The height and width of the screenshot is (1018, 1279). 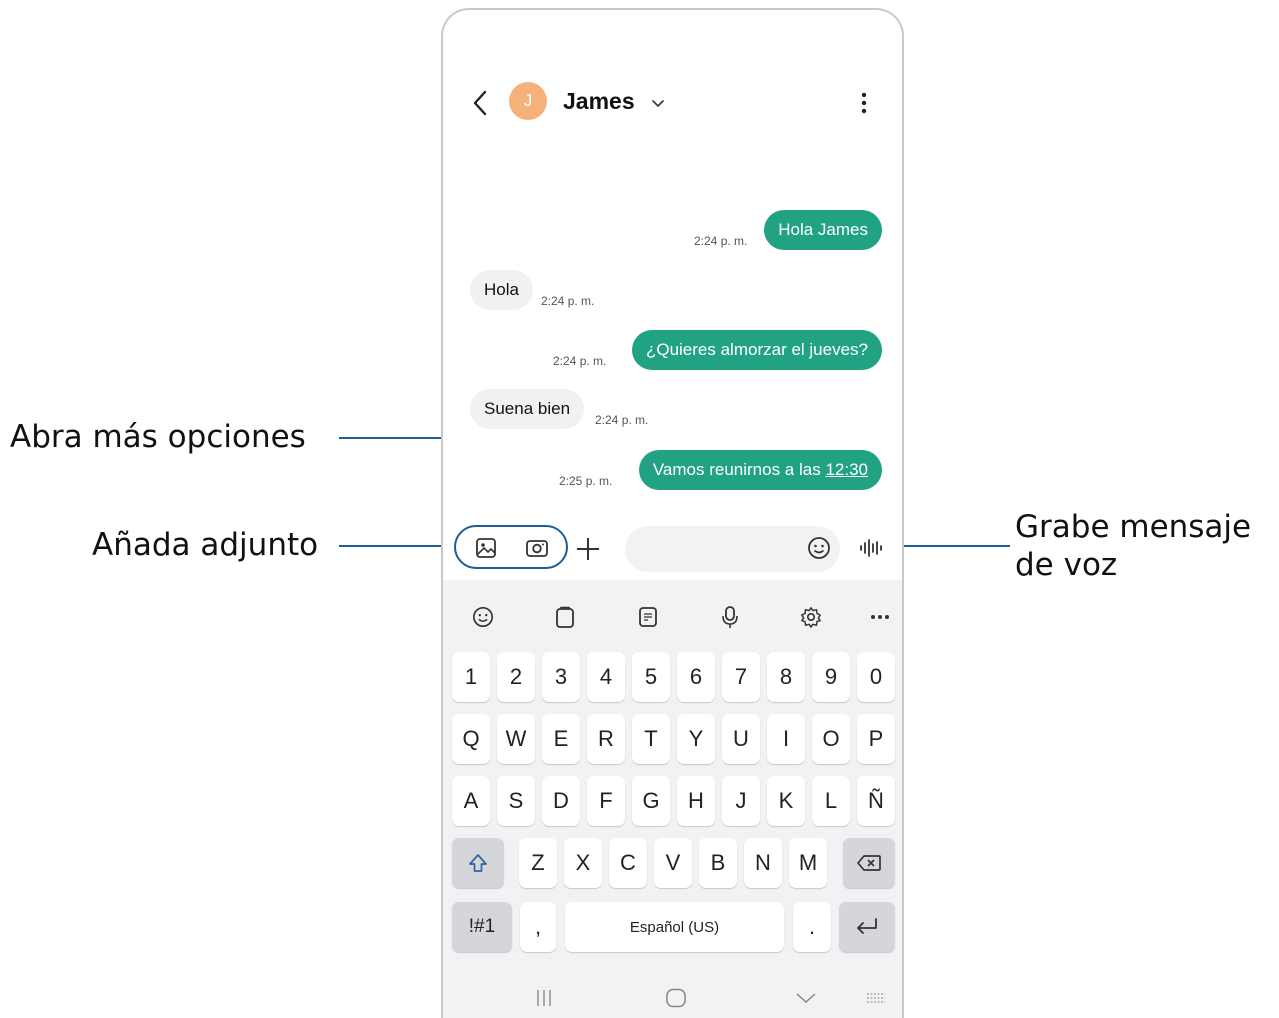 I want to click on key-c: C, so click(x=628, y=863).